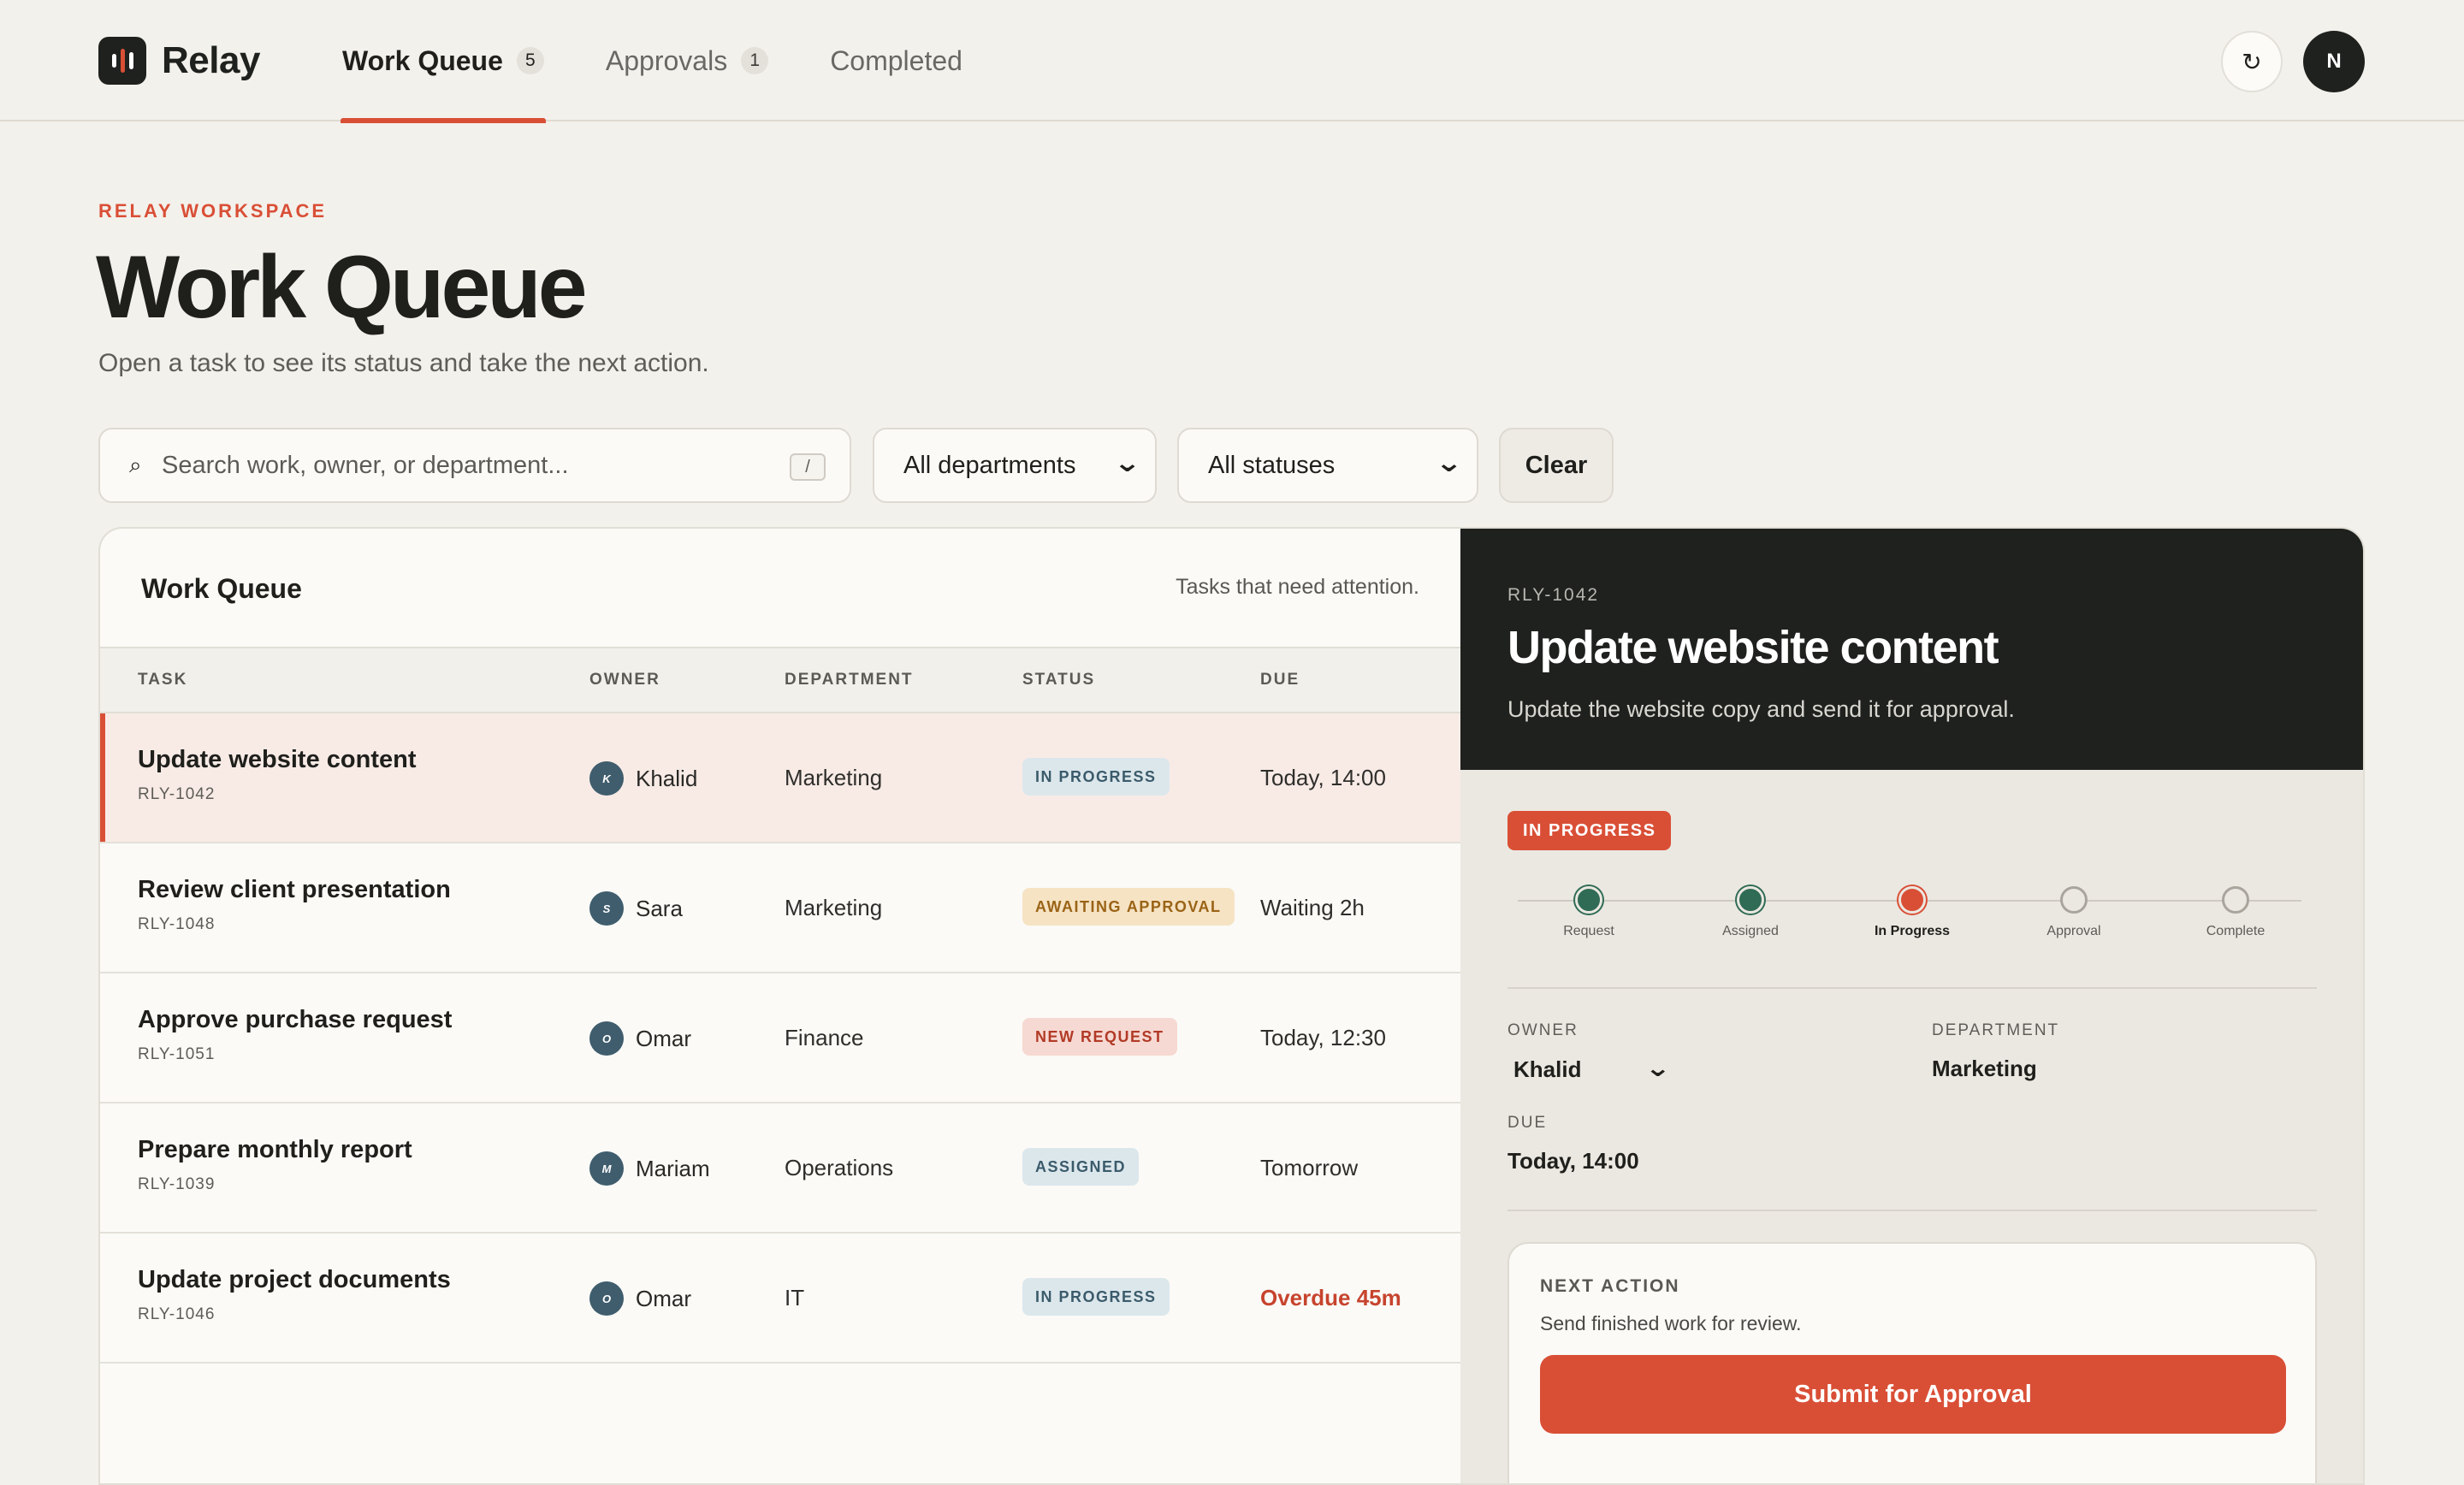 Image resolution: width=2464 pixels, height=1485 pixels. What do you see at coordinates (780, 680) in the screenshot?
I see `table-header: TASK OWNER DEPARTMENT STATUS DUE` at bounding box center [780, 680].